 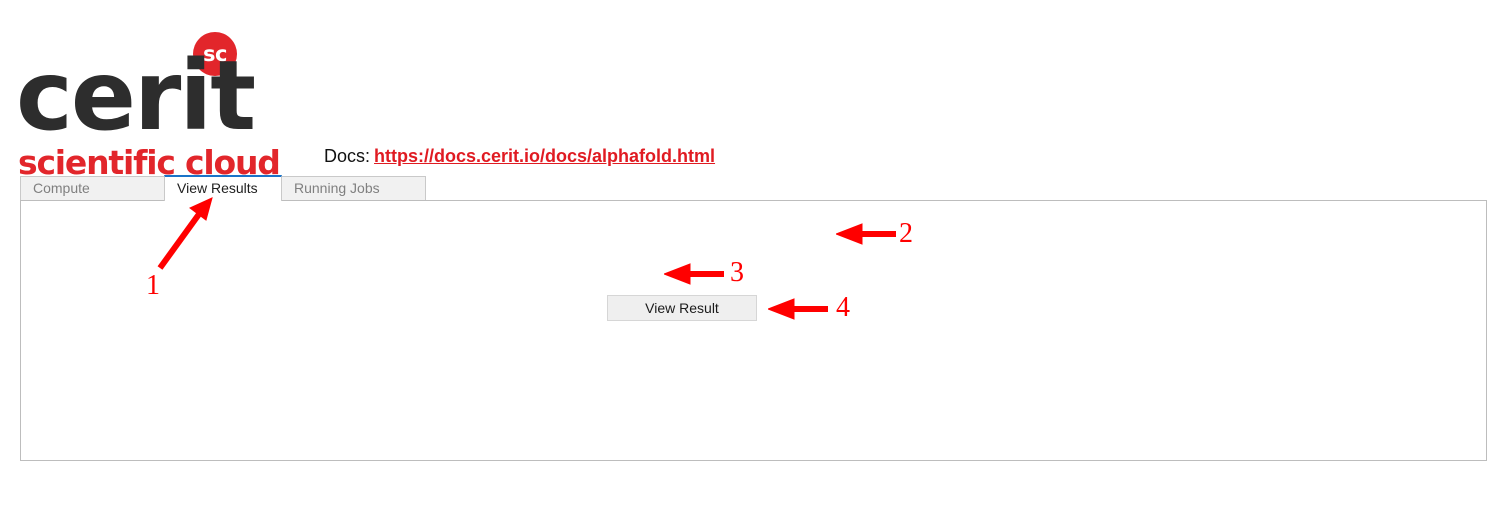 I want to click on docs-label: Docs:, so click(x=347, y=156).